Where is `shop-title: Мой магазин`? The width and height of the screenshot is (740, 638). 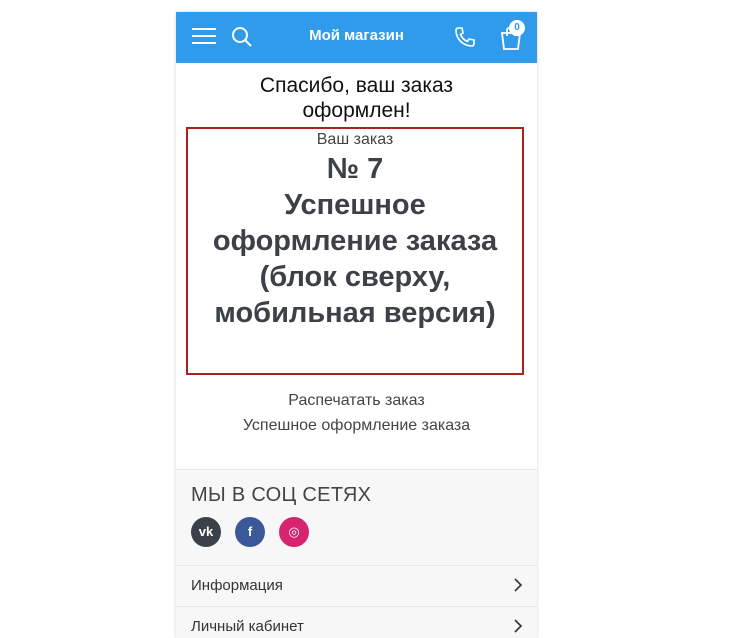
shop-title: Мой магазин is located at coordinates (356, 35).